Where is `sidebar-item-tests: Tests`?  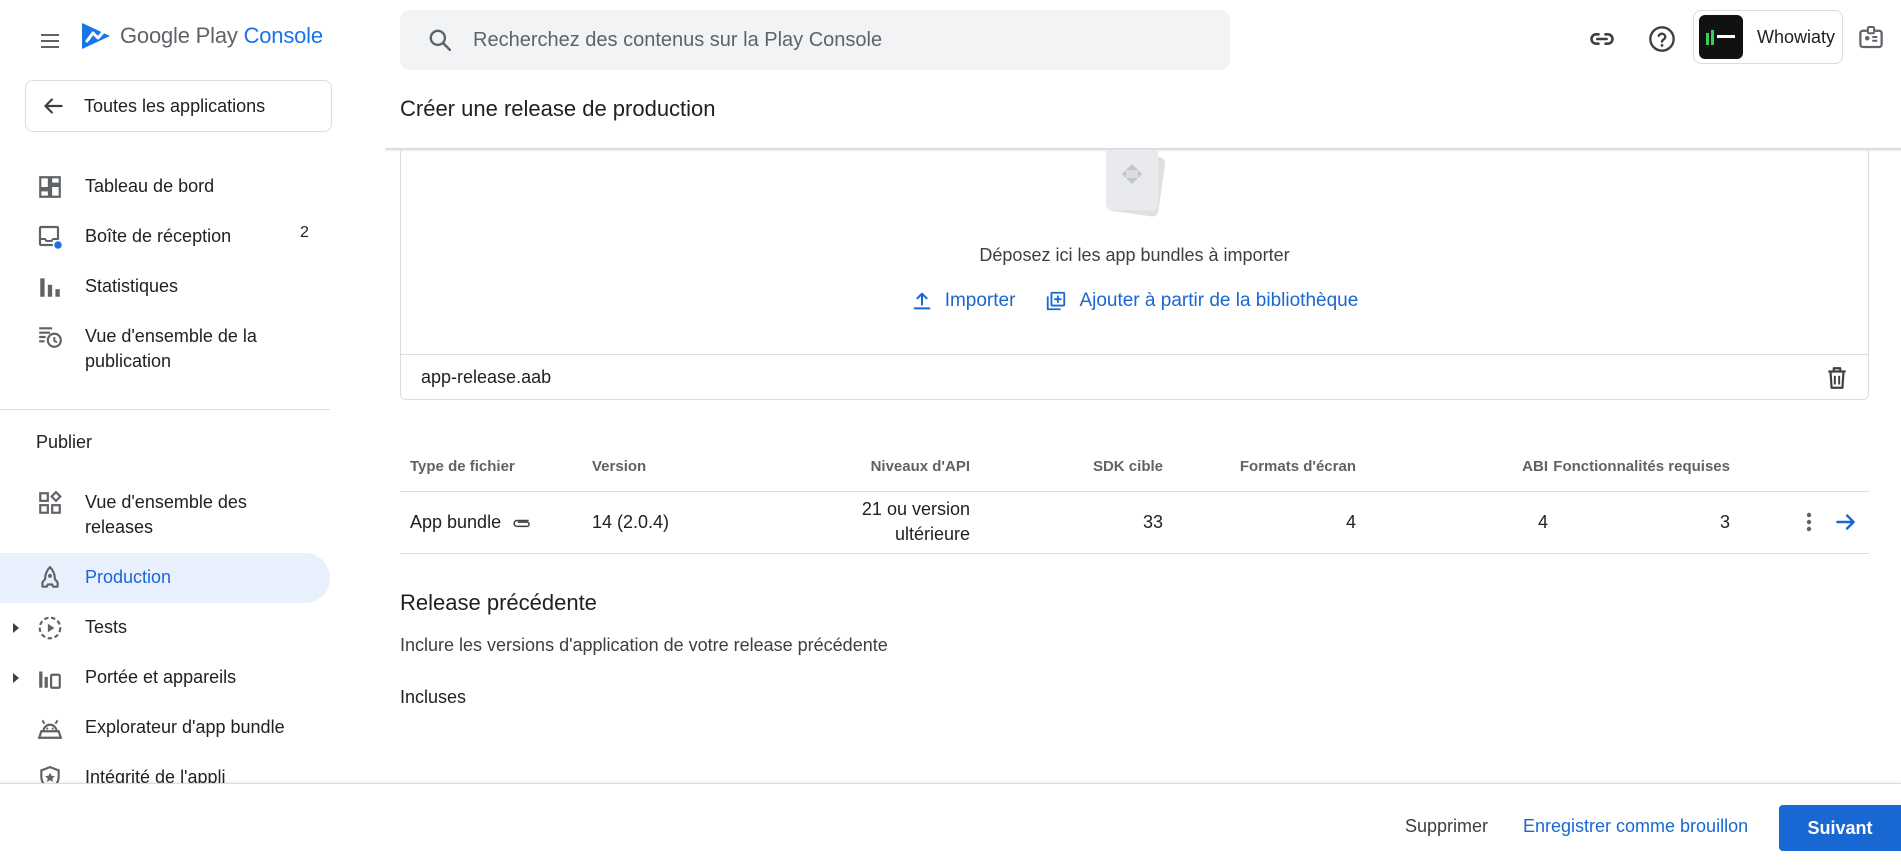
sidebar-item-tests: Tests is located at coordinates (165, 628).